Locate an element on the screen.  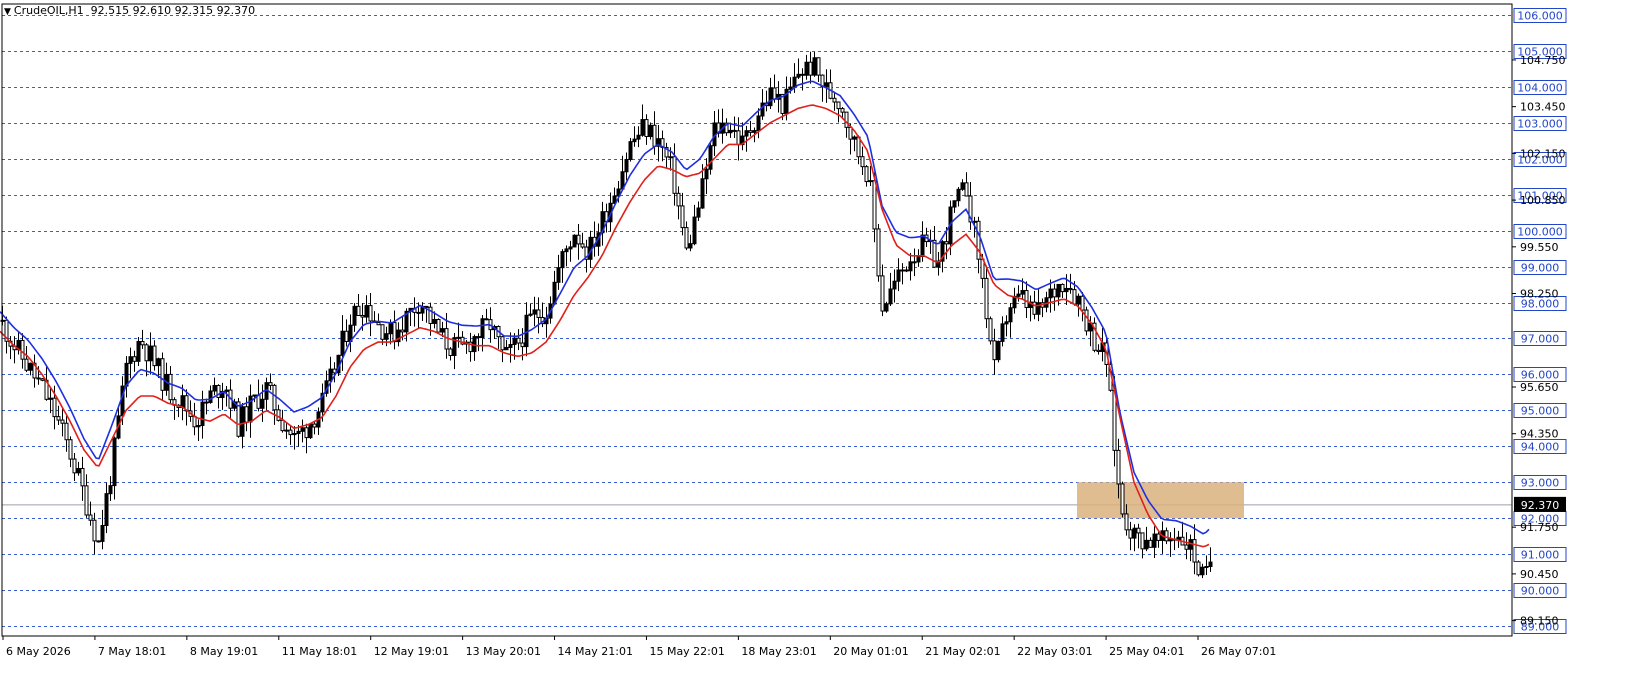
price-level-badge: 96.000 is located at coordinates (1540, 374).